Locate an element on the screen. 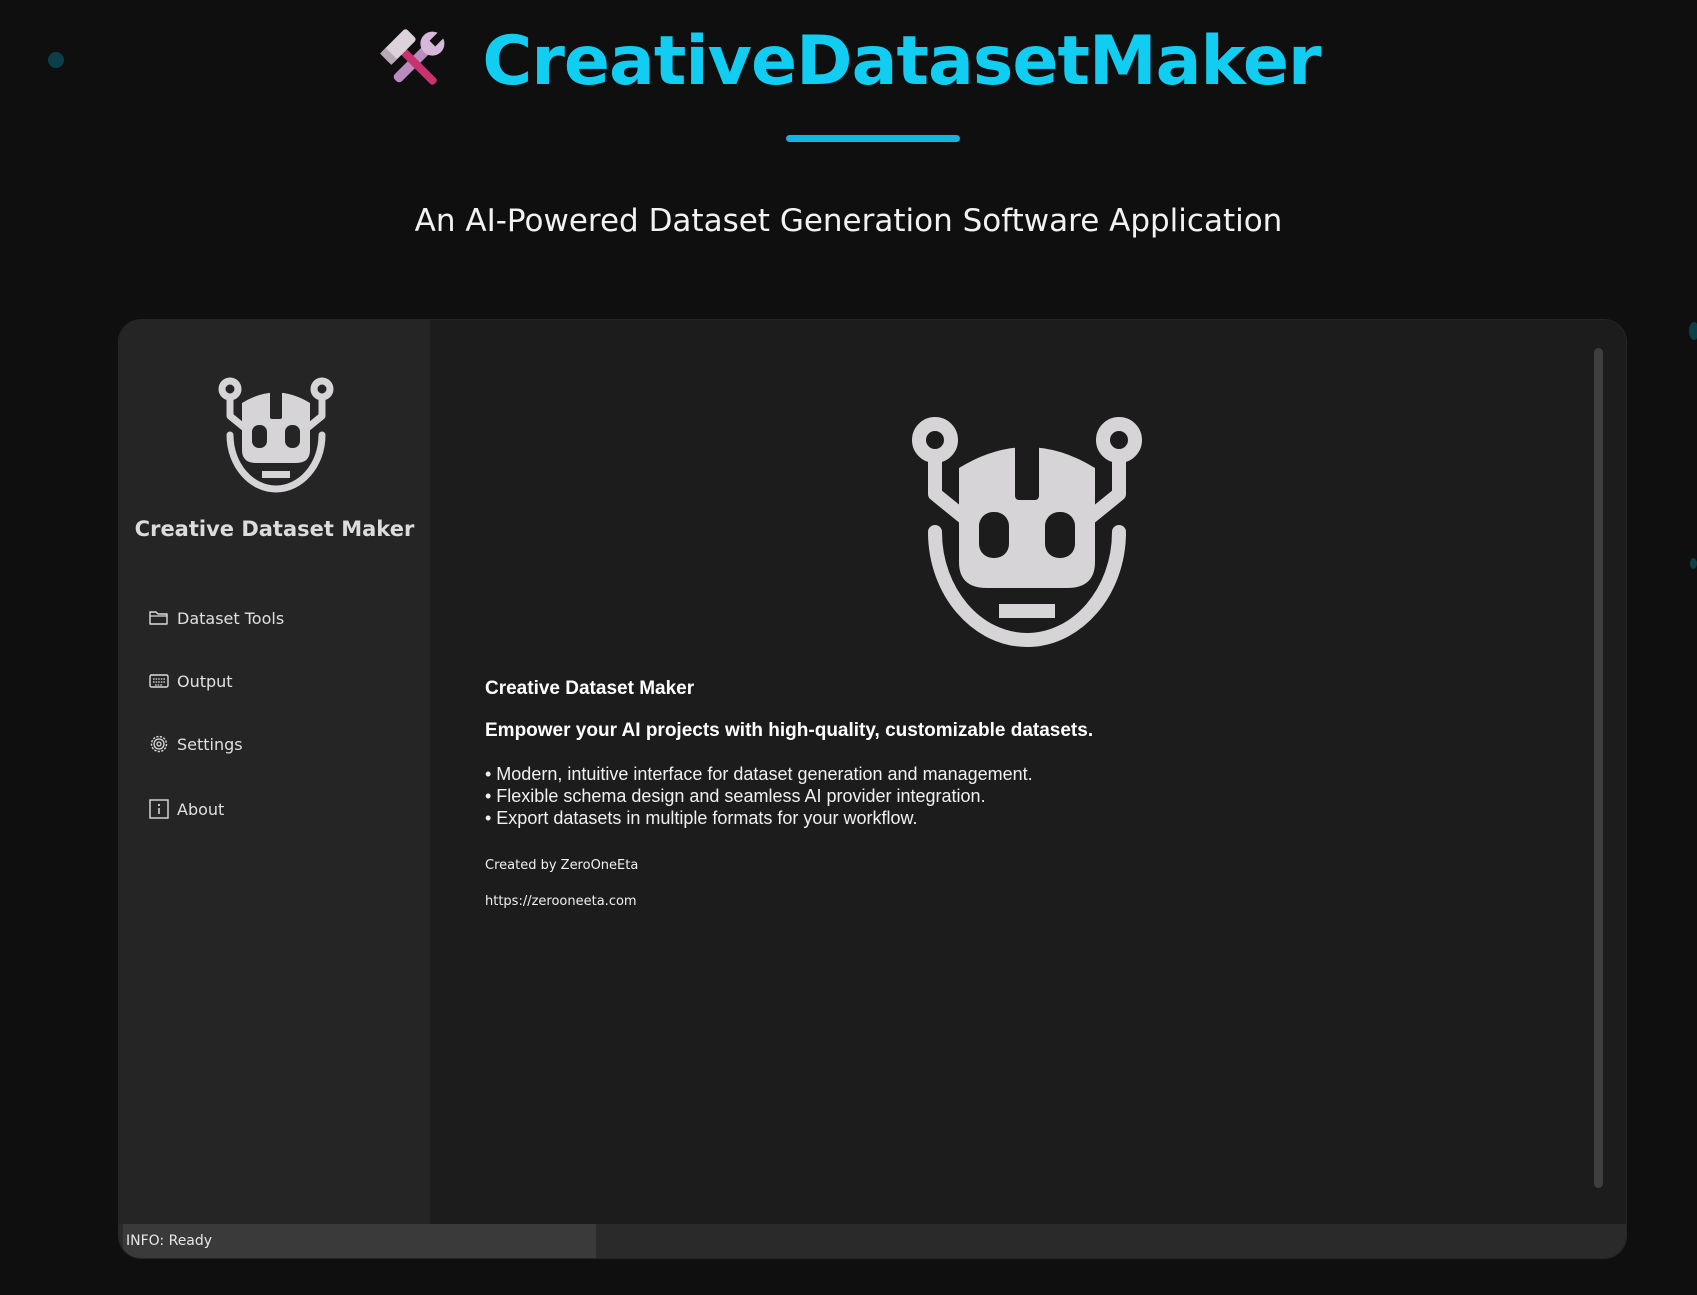  status-text: INFO: Ready is located at coordinates (359, 1241).